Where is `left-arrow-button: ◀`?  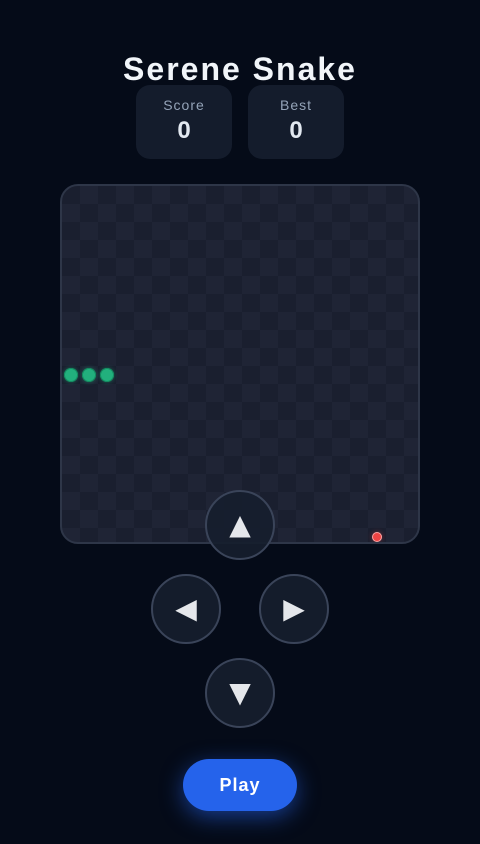 left-arrow-button: ◀ is located at coordinates (186, 609).